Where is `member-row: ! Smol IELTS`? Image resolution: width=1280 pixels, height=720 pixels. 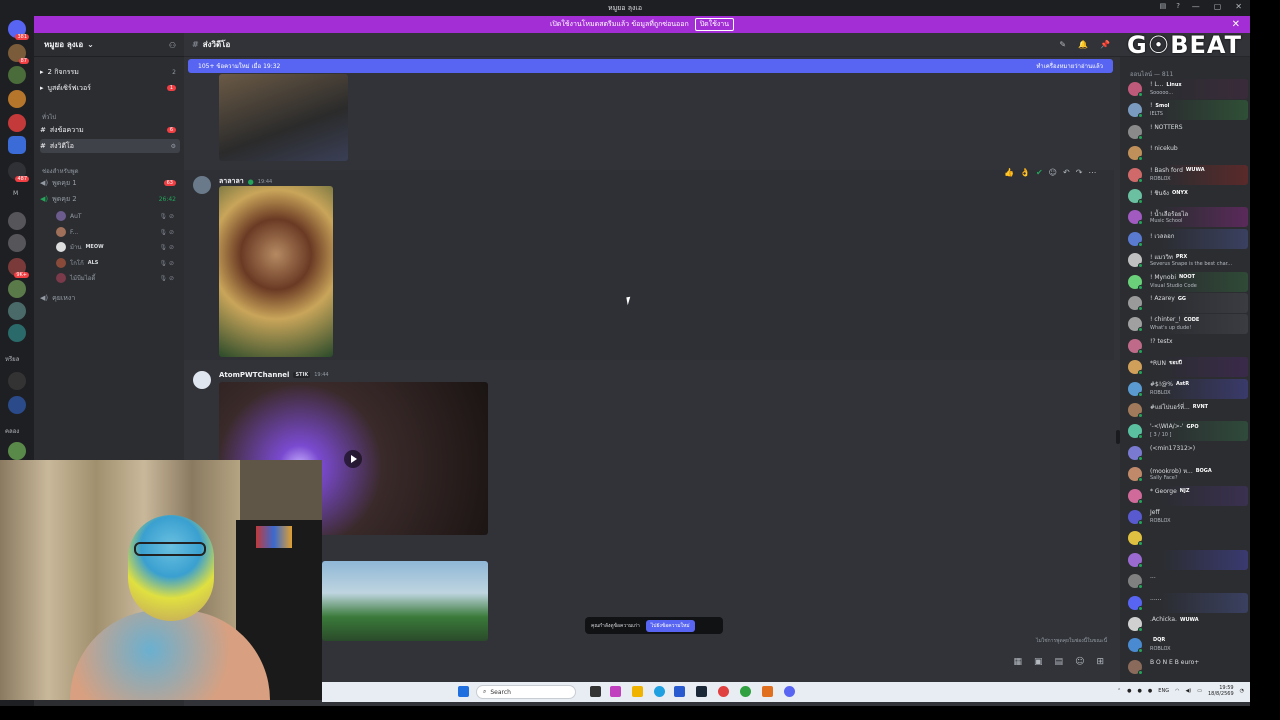
member-row: ! Smol IELTS is located at coordinates (1186, 110).